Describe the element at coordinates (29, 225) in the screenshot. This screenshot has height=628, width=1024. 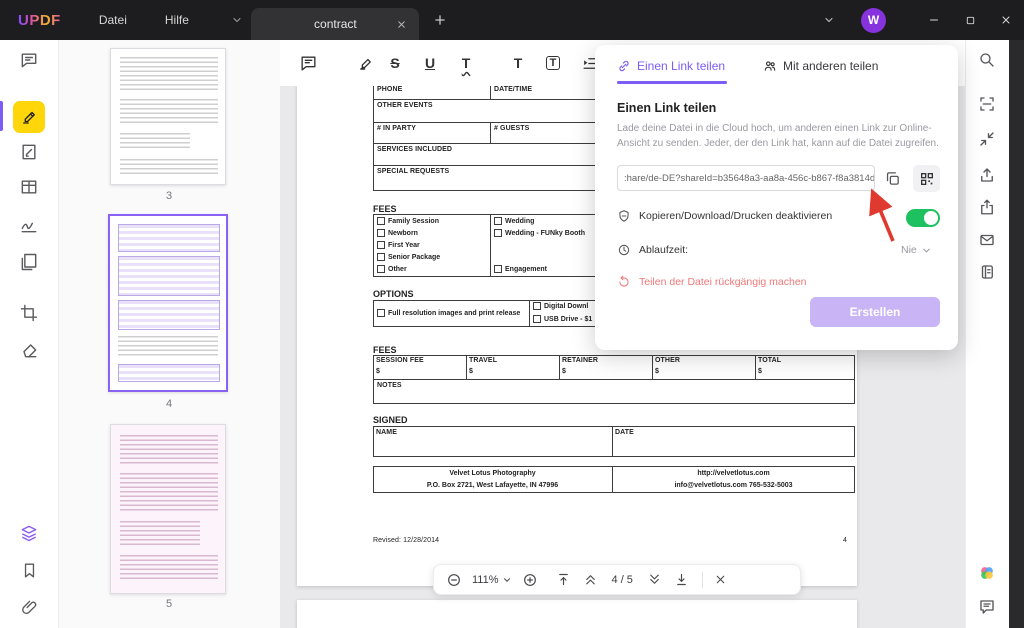
I see `signature-tool-button` at that location.